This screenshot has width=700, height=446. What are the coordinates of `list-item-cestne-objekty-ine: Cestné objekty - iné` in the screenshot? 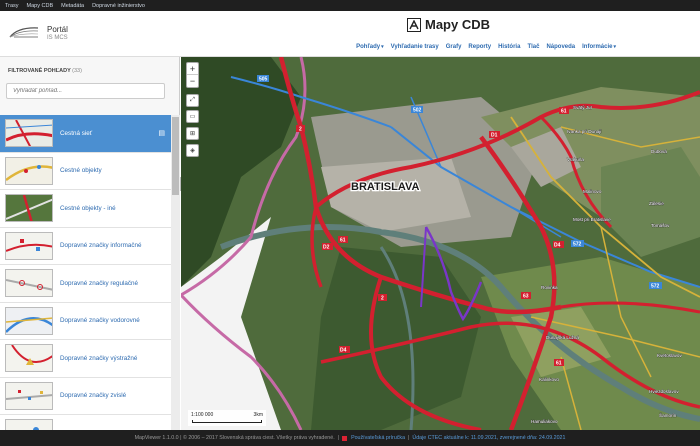 It's located at (85, 209).